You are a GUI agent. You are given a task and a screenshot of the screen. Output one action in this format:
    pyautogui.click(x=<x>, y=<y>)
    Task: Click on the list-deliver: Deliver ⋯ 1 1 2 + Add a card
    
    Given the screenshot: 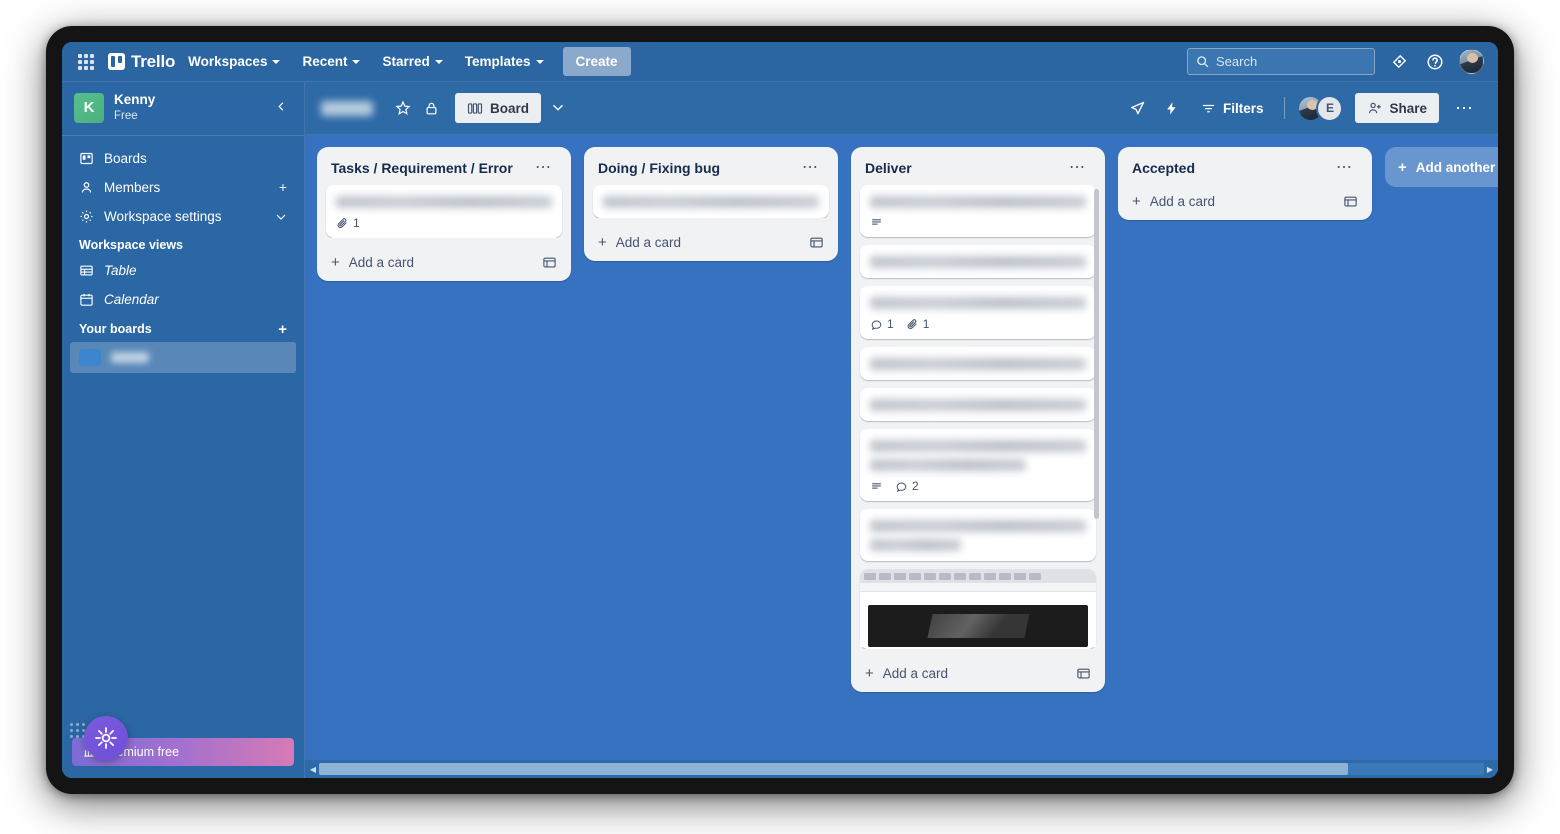 What is the action you would take?
    pyautogui.click(x=978, y=419)
    